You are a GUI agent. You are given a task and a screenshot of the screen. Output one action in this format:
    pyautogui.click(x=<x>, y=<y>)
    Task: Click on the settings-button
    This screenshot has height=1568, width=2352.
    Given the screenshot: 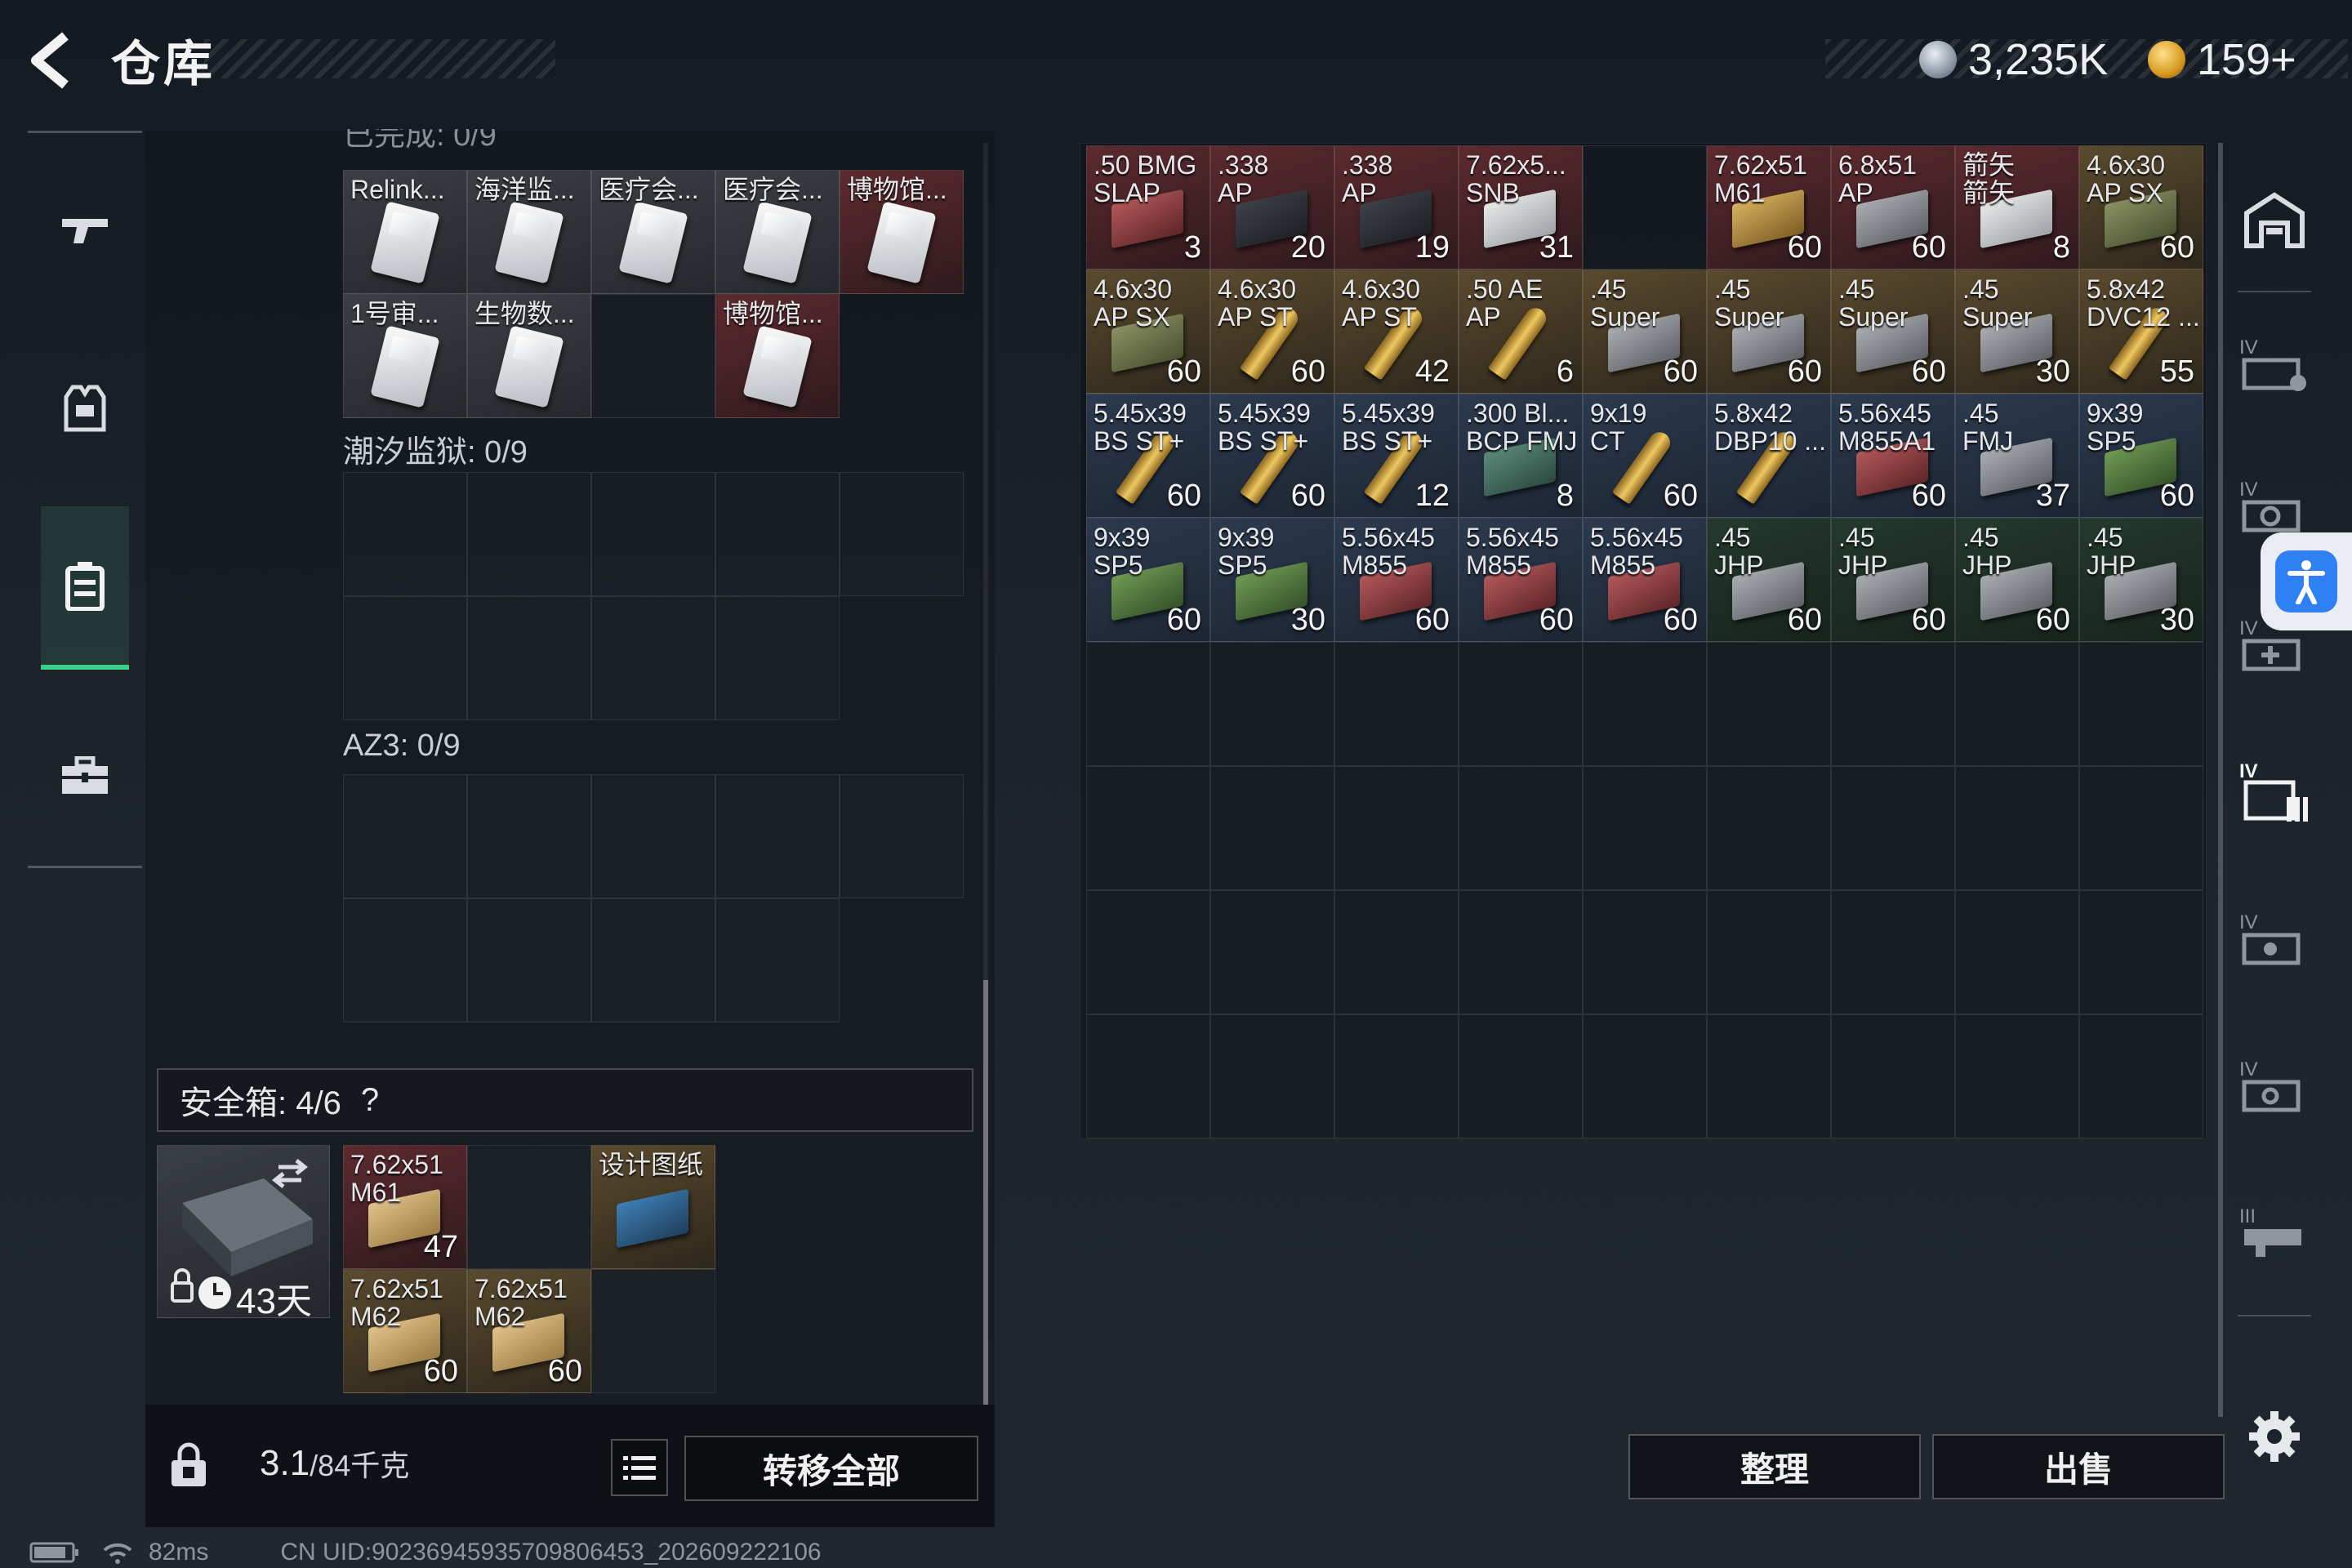 What is the action you would take?
    pyautogui.click(x=2274, y=1436)
    